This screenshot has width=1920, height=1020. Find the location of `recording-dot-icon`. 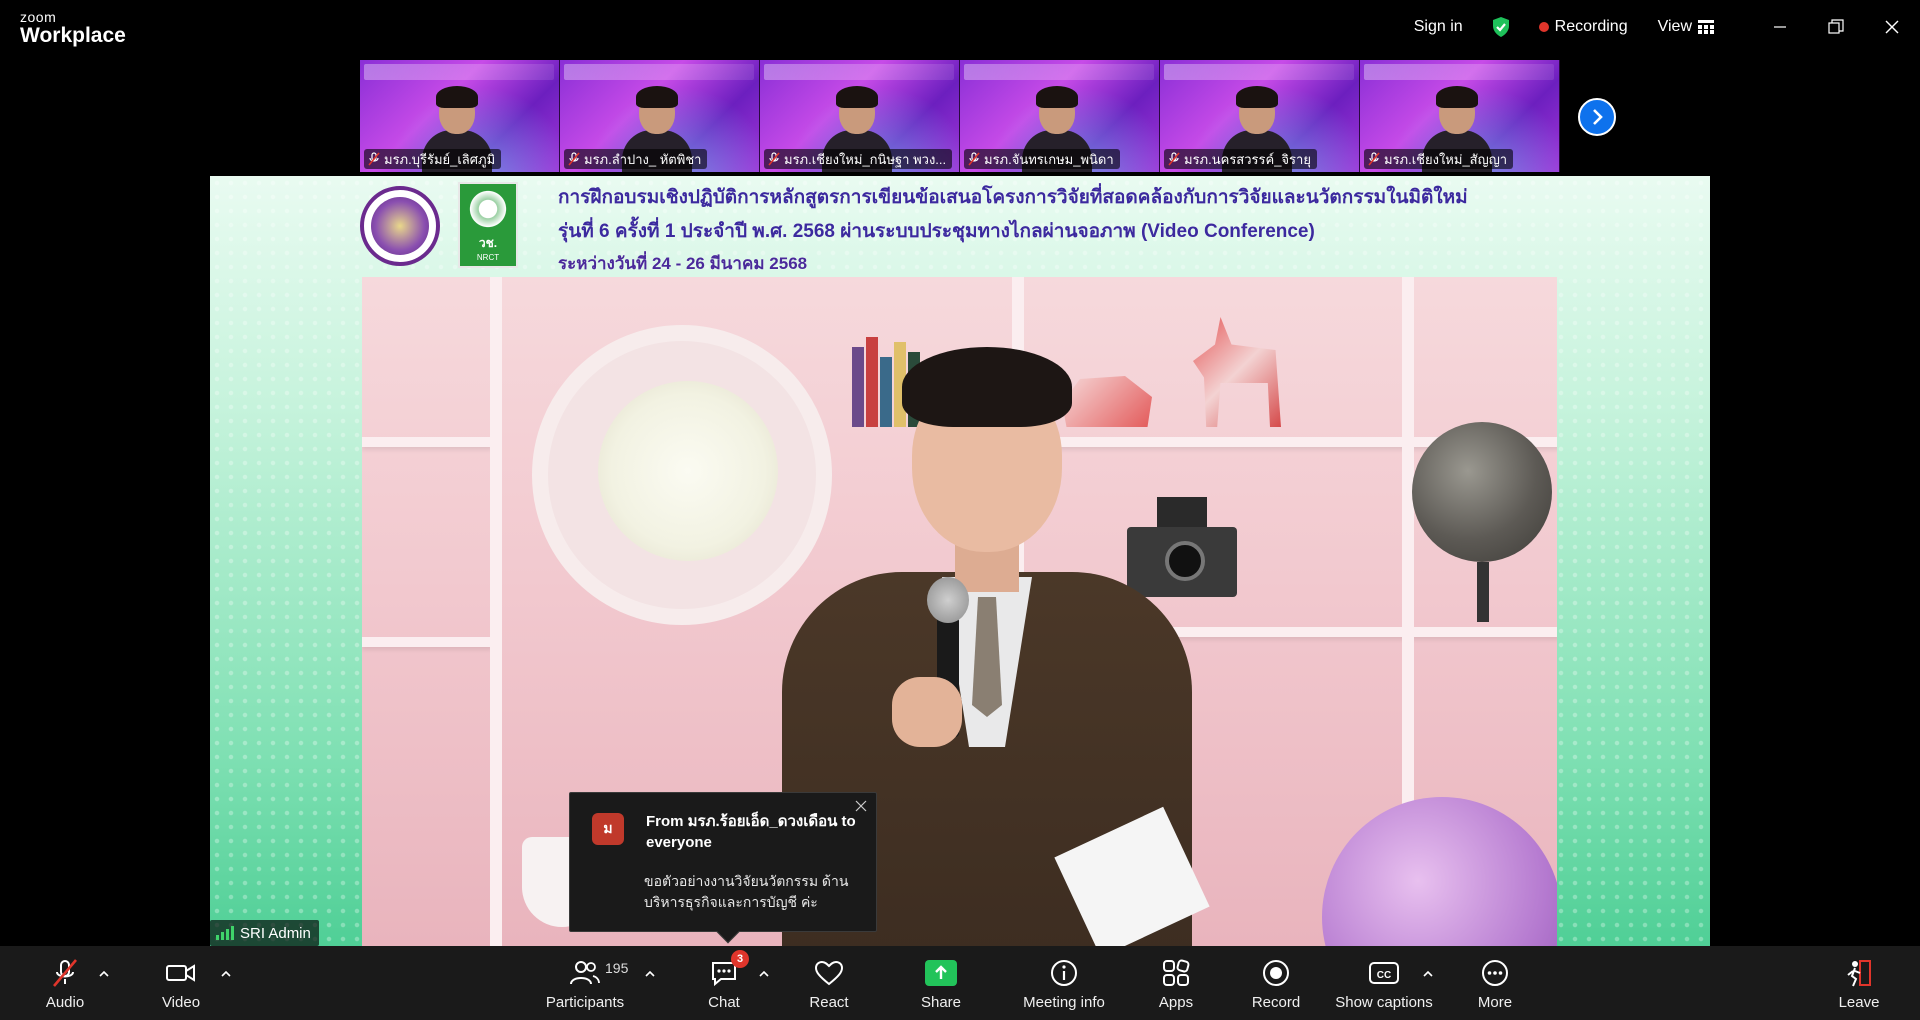

recording-dot-icon is located at coordinates (1543, 27).